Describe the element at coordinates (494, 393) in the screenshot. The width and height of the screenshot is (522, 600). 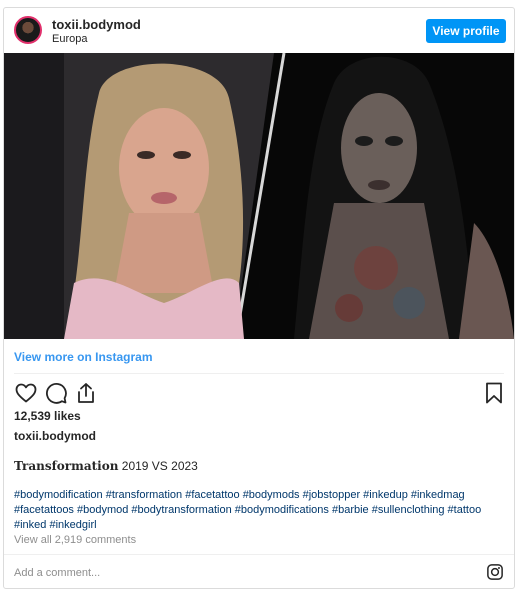
I see `bookmark-icon` at that location.